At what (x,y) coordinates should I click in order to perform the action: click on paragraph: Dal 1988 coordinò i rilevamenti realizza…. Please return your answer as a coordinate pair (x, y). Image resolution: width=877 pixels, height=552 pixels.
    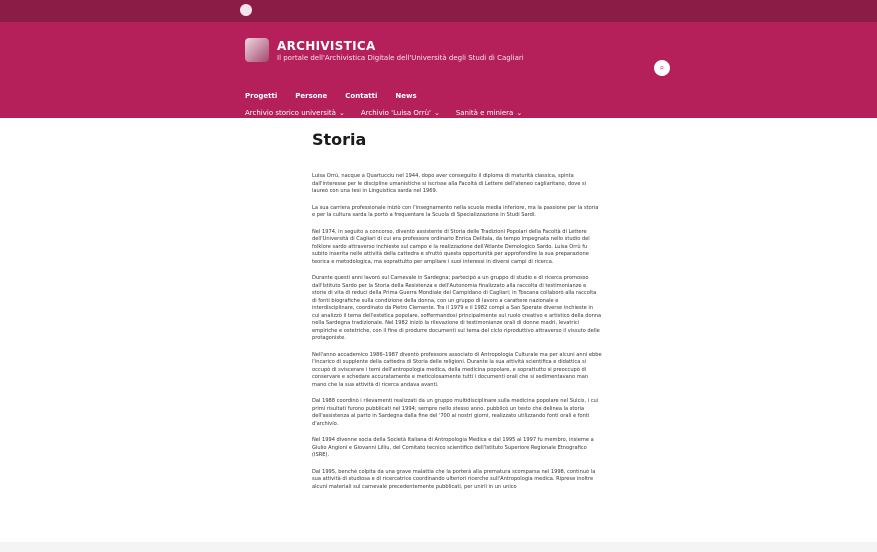
    Looking at the image, I should click on (455, 412).